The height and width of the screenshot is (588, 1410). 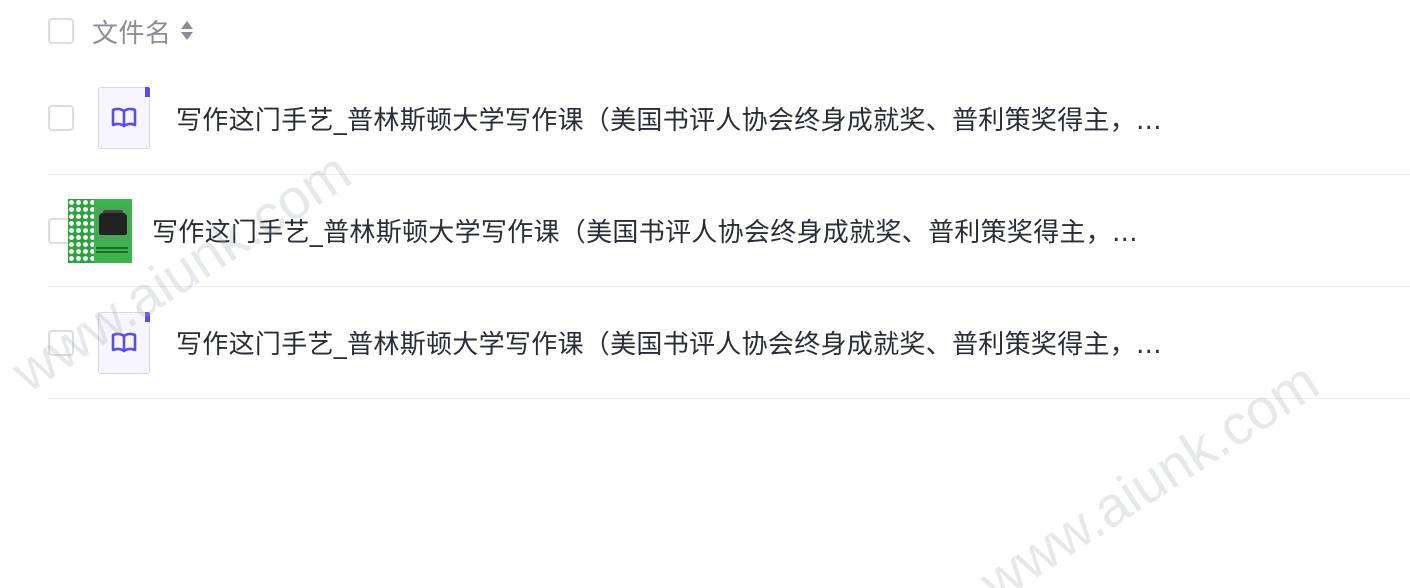 What do you see at coordinates (61, 31) in the screenshot?
I see `select-all-checkbox` at bounding box center [61, 31].